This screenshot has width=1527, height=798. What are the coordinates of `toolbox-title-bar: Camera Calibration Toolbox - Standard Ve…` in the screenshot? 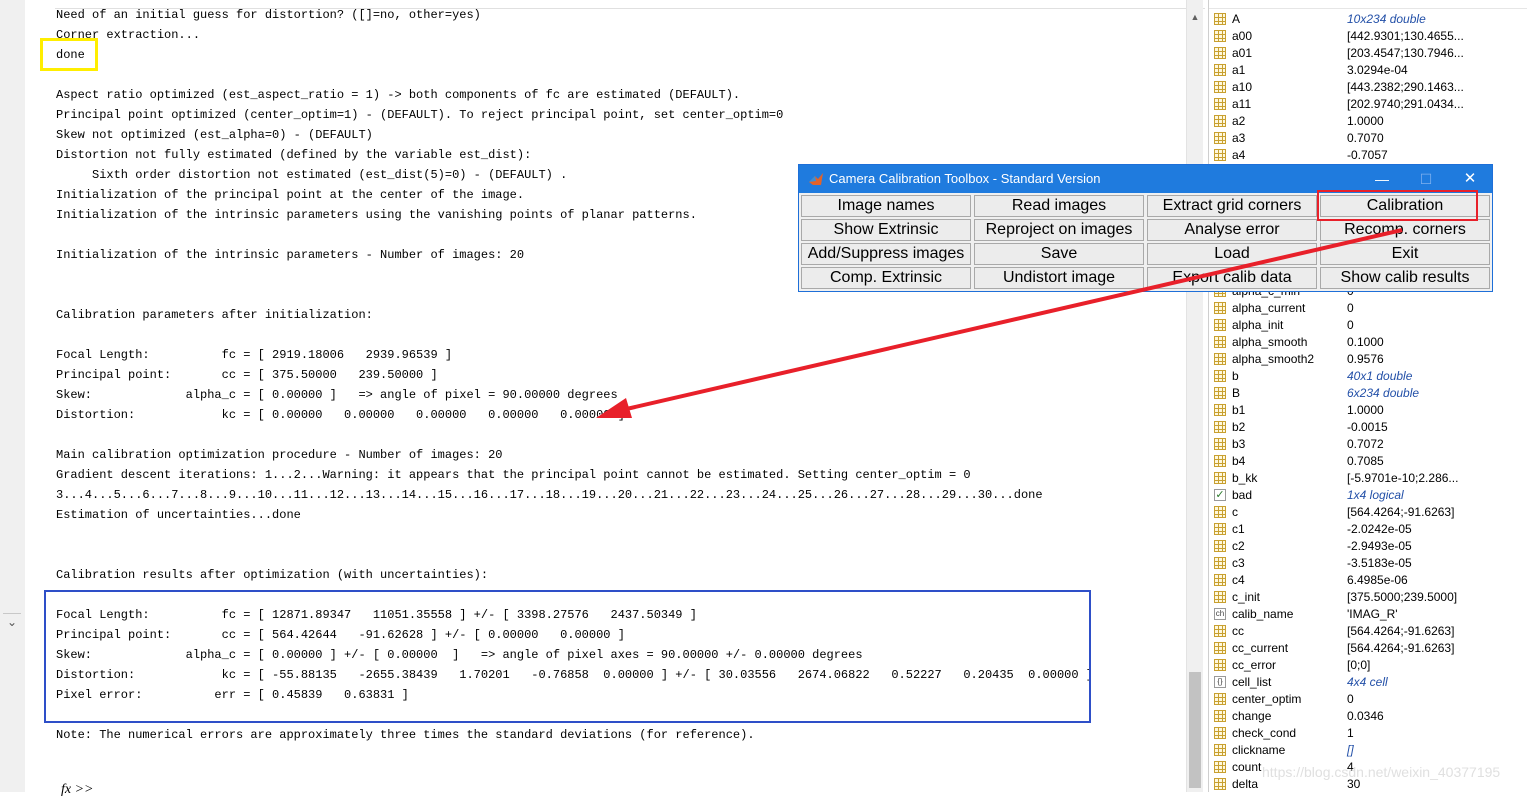 It's located at (1145, 179).